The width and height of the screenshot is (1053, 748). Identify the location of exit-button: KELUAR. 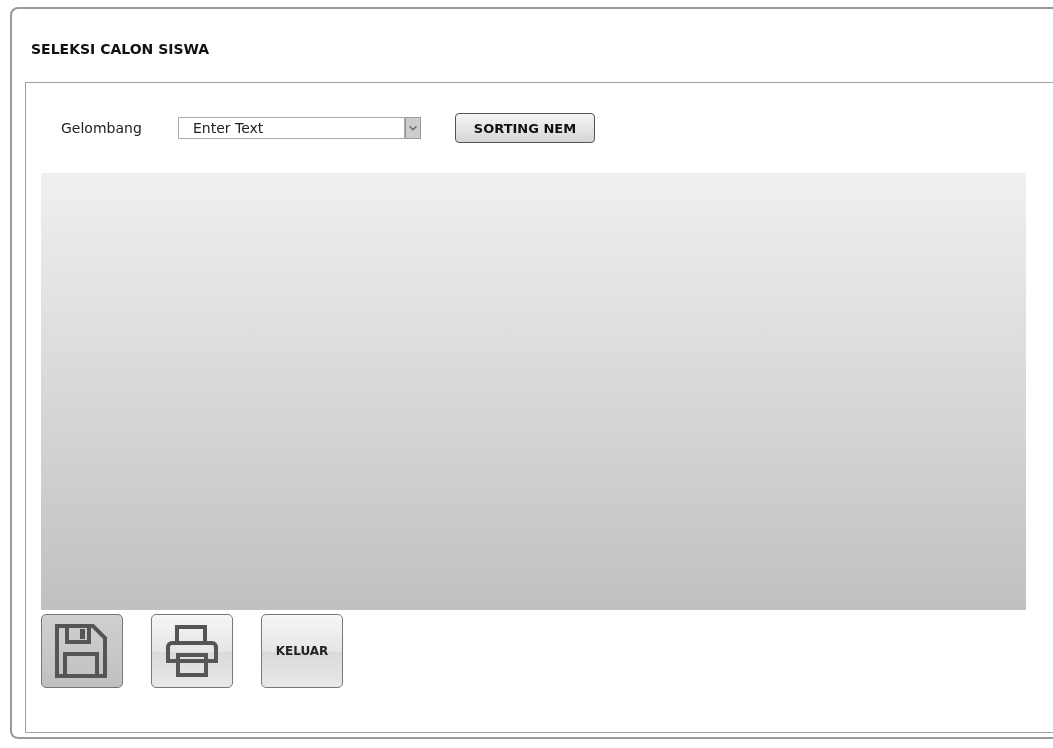
(302, 651).